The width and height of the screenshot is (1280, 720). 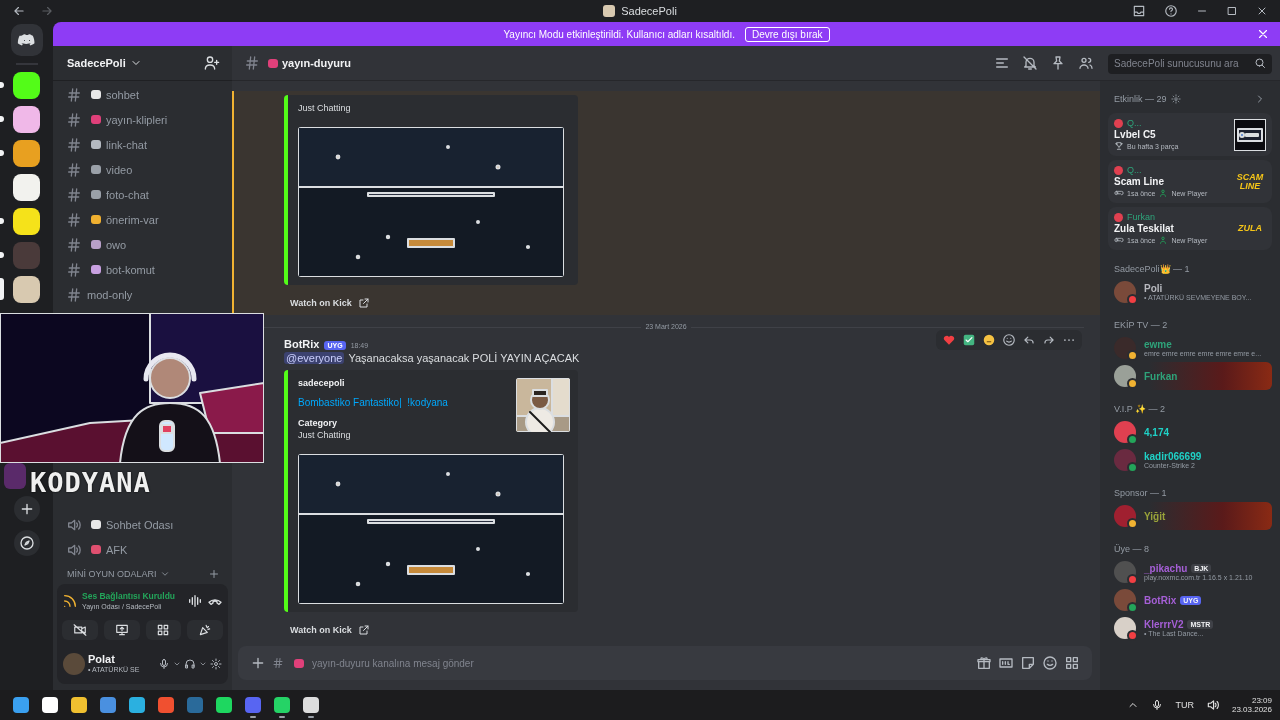 I want to click on message-input: yayın-duyuru kanalına mesaj gönder, so click(x=665, y=663).